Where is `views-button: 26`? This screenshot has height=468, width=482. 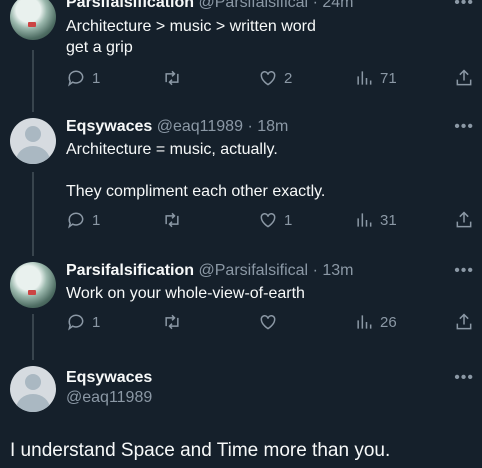 views-button: 26 is located at coordinates (375, 322).